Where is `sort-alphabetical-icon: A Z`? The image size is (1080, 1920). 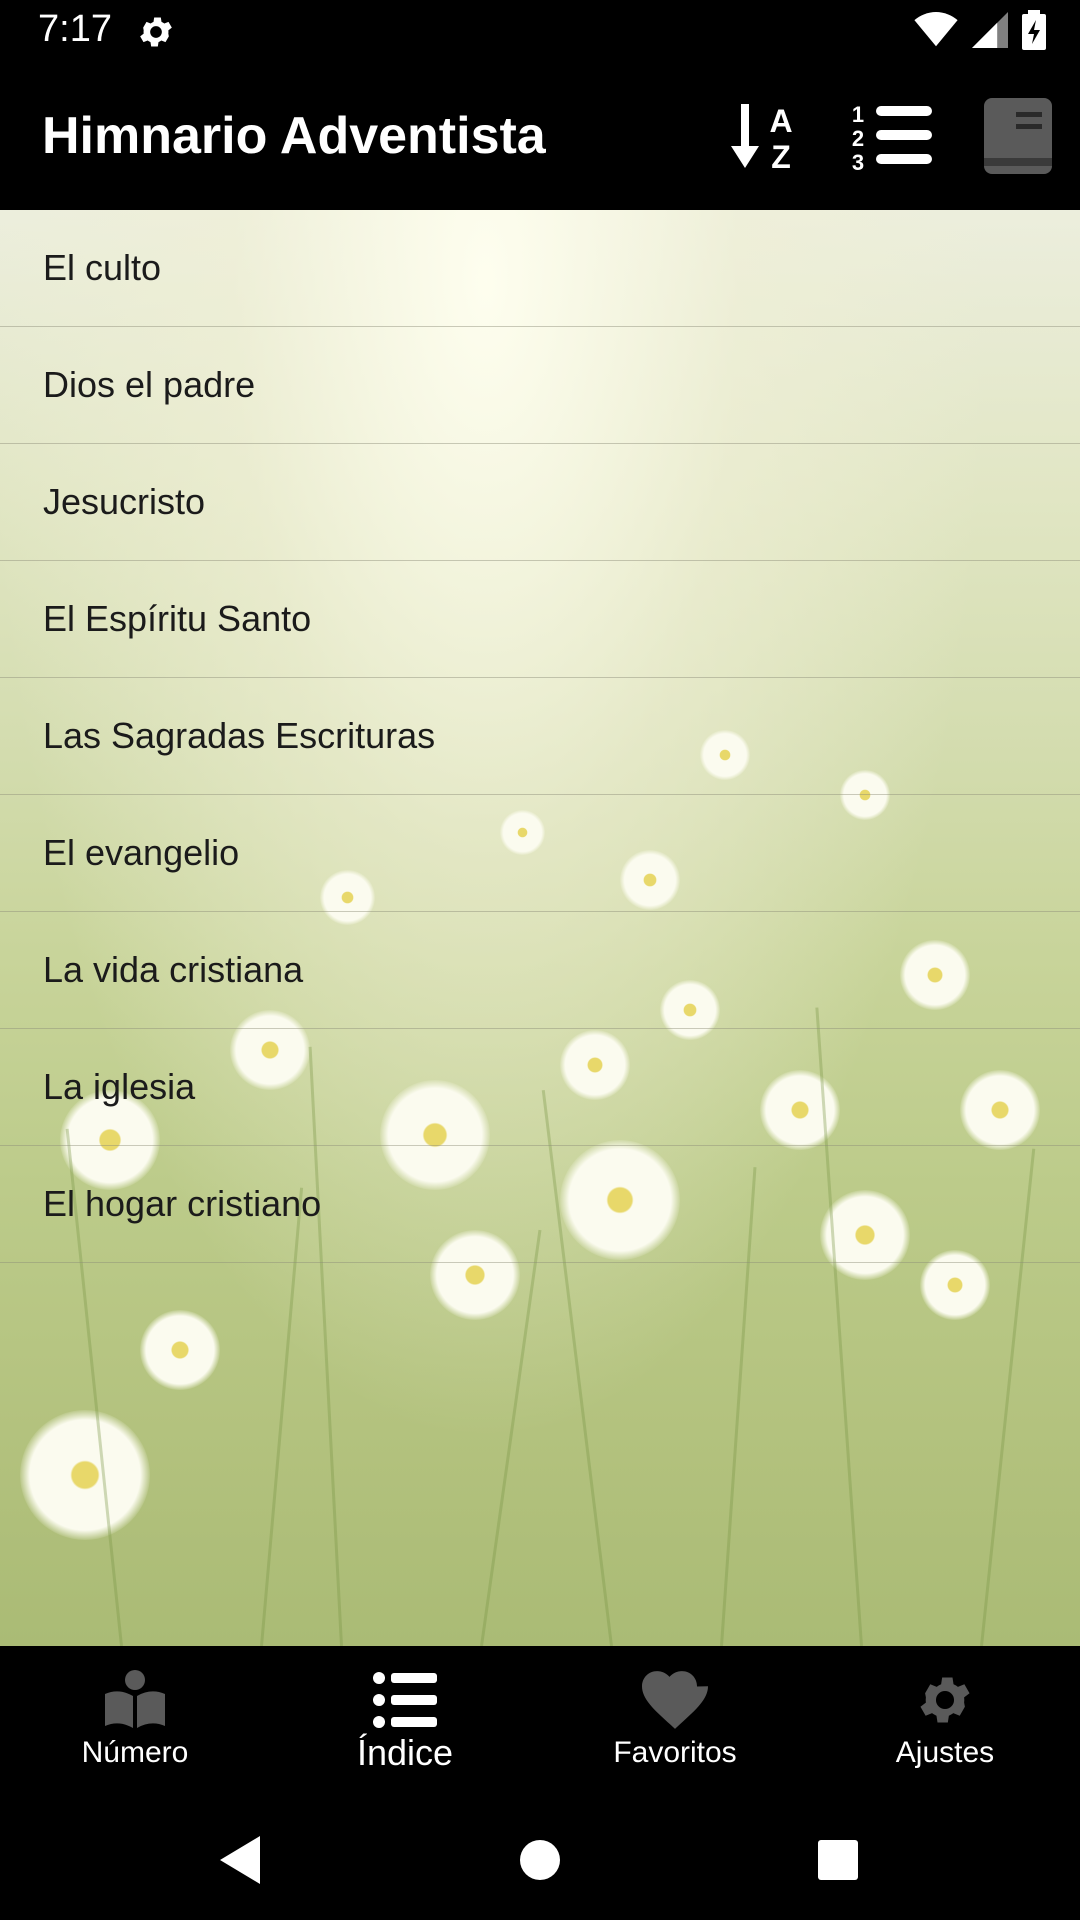 sort-alphabetical-icon: A Z is located at coordinates (762, 138).